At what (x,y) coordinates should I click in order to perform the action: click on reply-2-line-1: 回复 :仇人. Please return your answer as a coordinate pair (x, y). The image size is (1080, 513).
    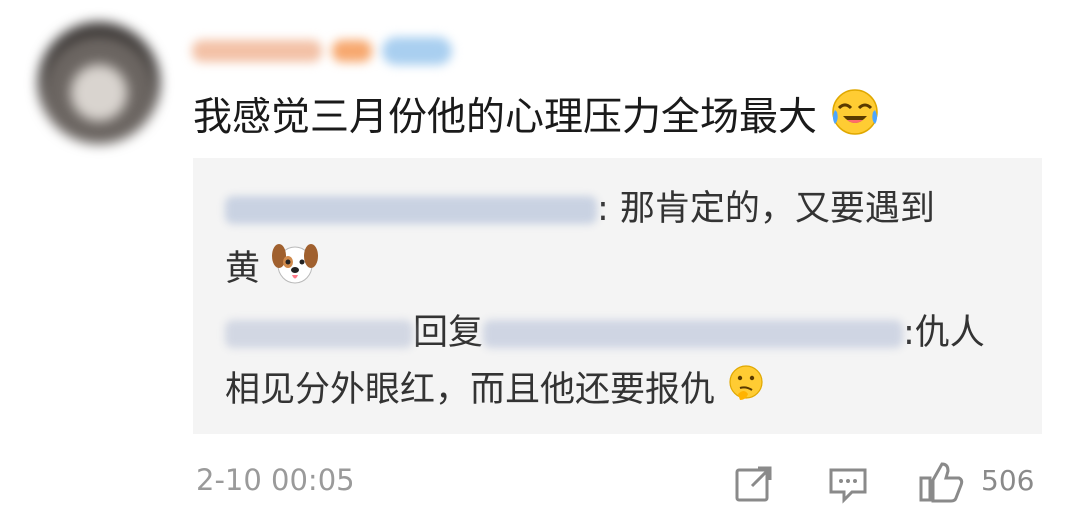
    Looking at the image, I should click on (605, 333).